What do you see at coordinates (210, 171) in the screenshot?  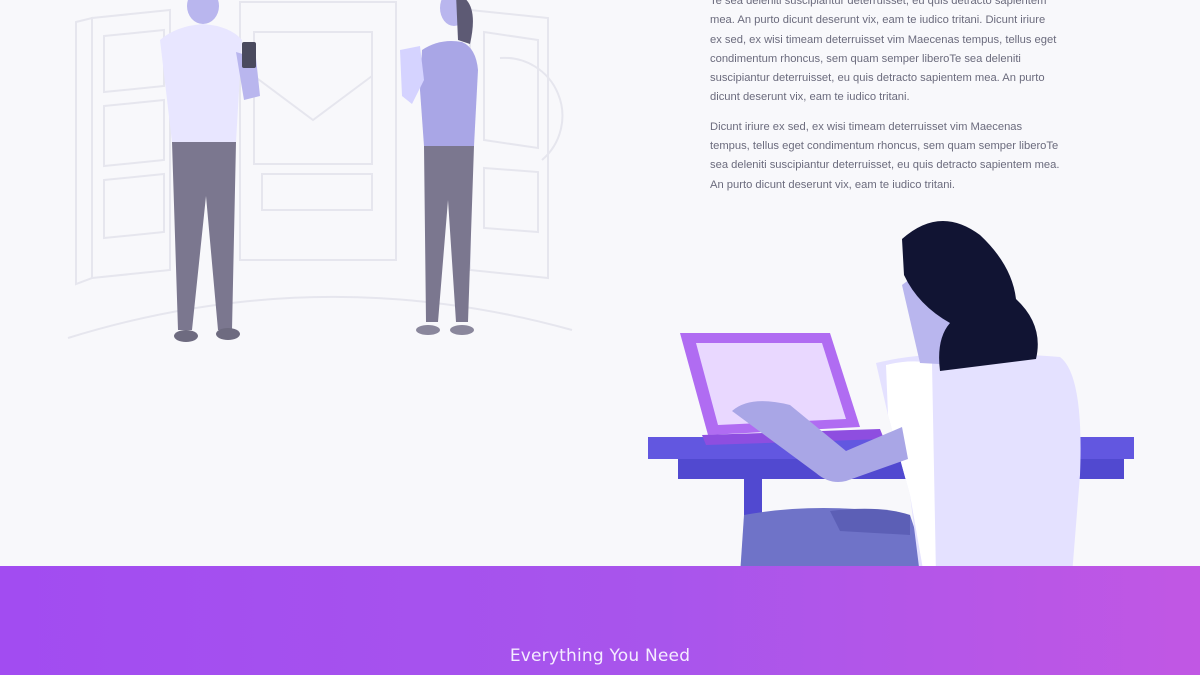 I see `man-figure` at bounding box center [210, 171].